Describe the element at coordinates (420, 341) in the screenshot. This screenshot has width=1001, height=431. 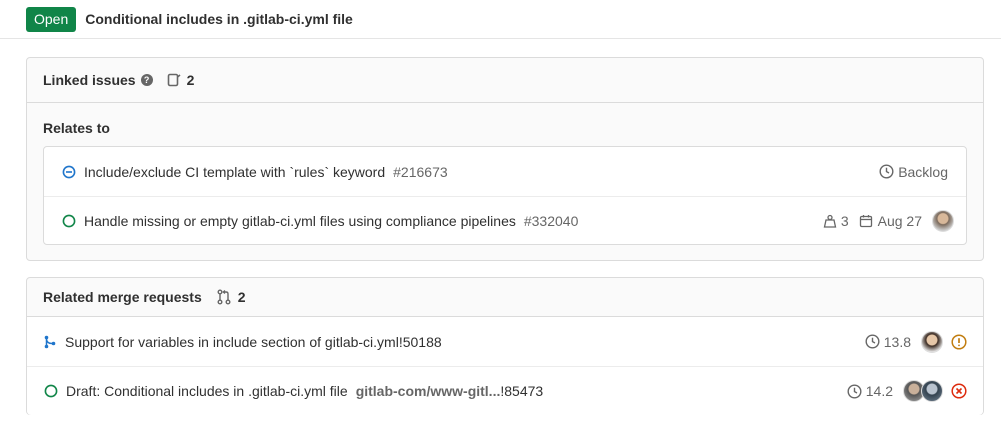
I see `mr-reference: !50188` at that location.